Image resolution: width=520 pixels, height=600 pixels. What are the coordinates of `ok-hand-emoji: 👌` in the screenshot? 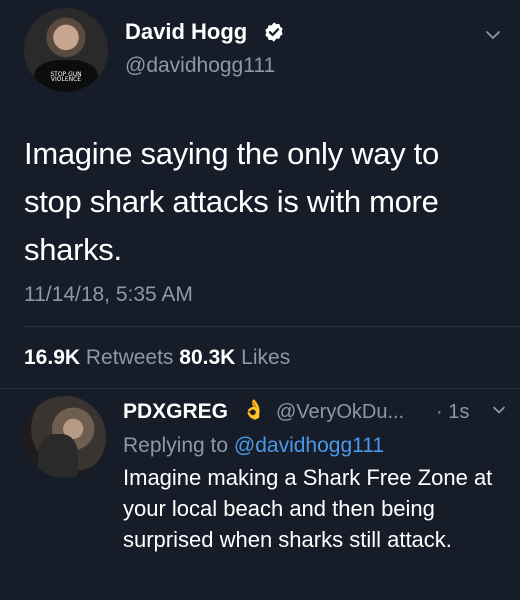 It's located at (254, 410).